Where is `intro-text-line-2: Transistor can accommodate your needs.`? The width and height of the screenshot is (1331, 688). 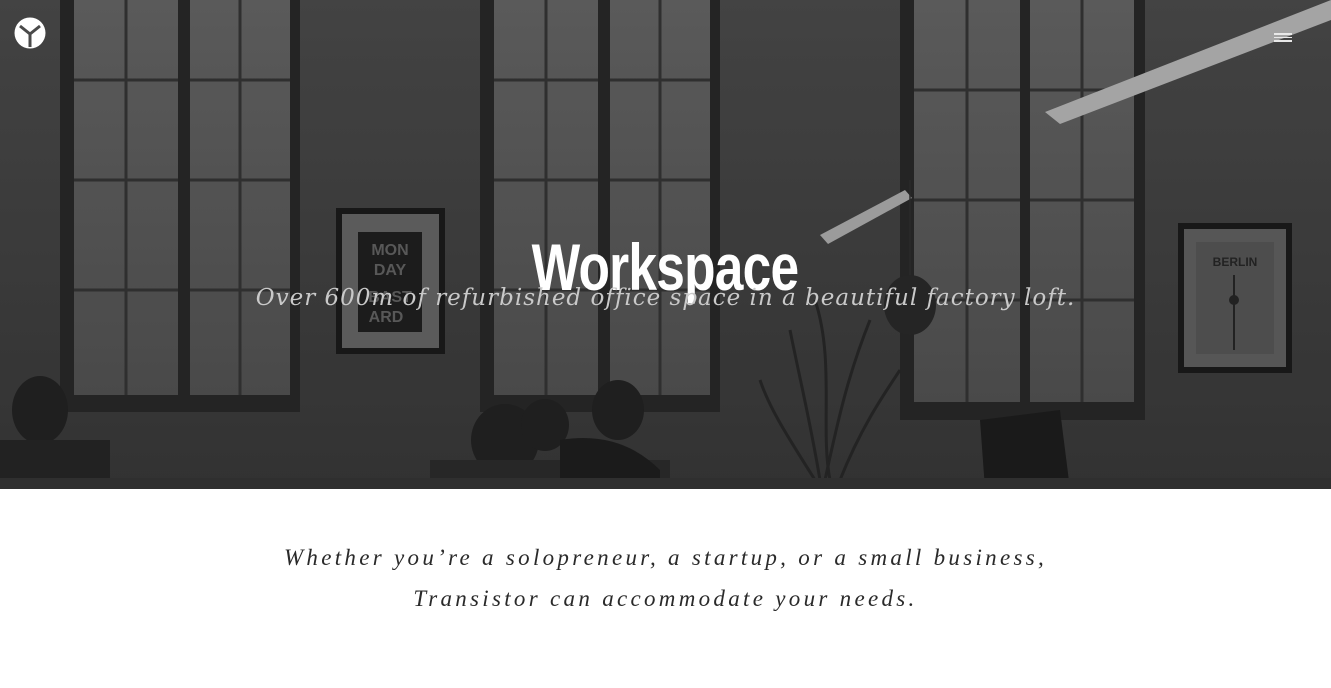
intro-text-line-2: Transistor can accommodate your needs. is located at coordinates (665, 598).